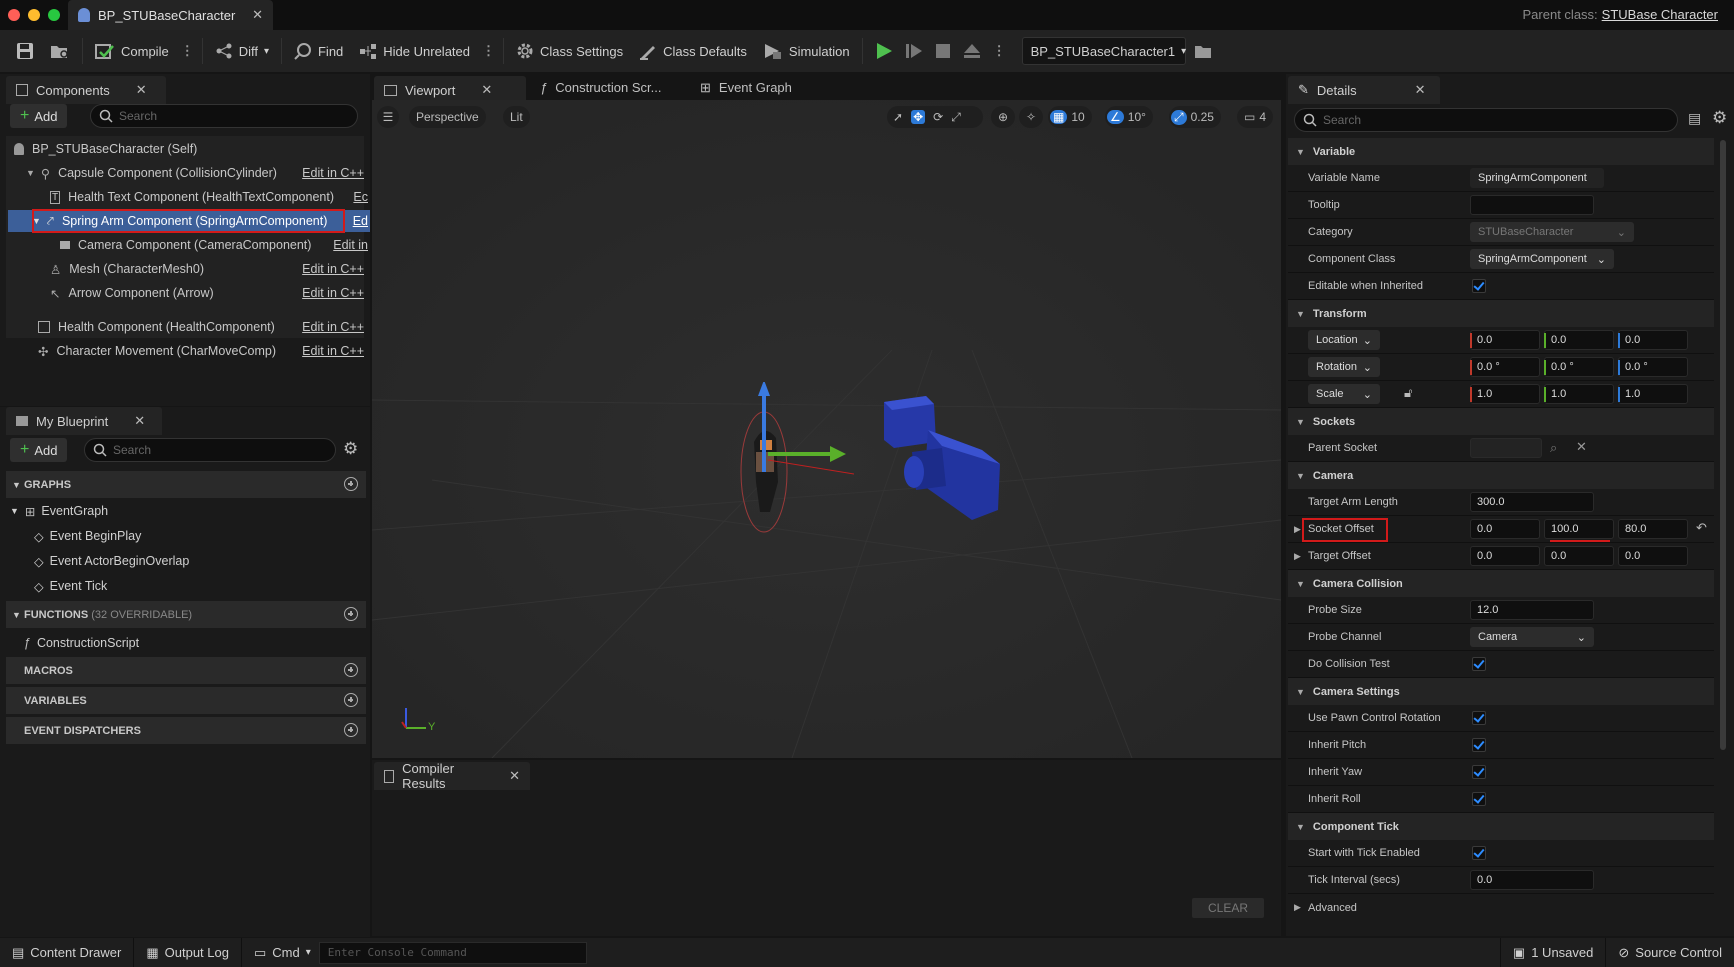 This screenshot has height=967, width=1734. I want to click on tab-details: ✎ Details ✕, so click(1364, 90).